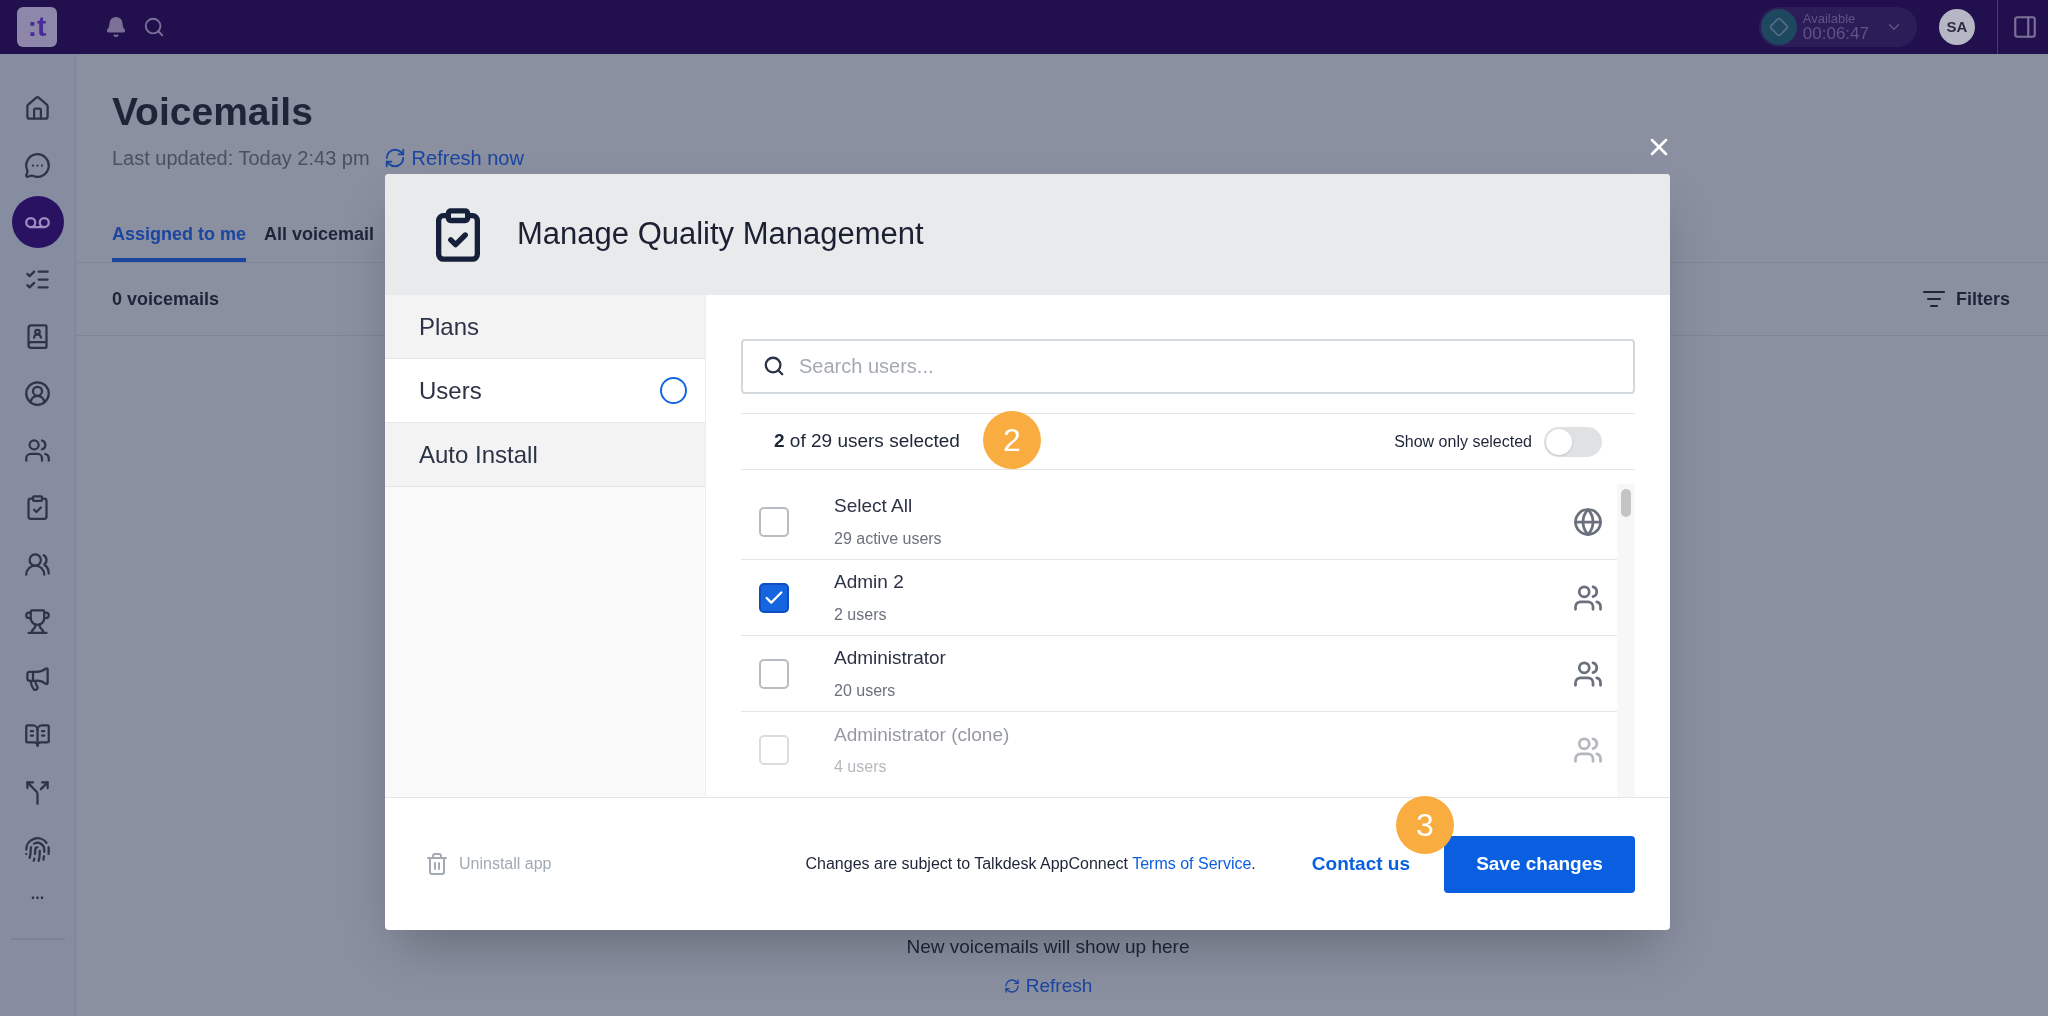 Image resolution: width=2048 pixels, height=1016 pixels. I want to click on voicemail-count: 0 voicemails, so click(166, 299).